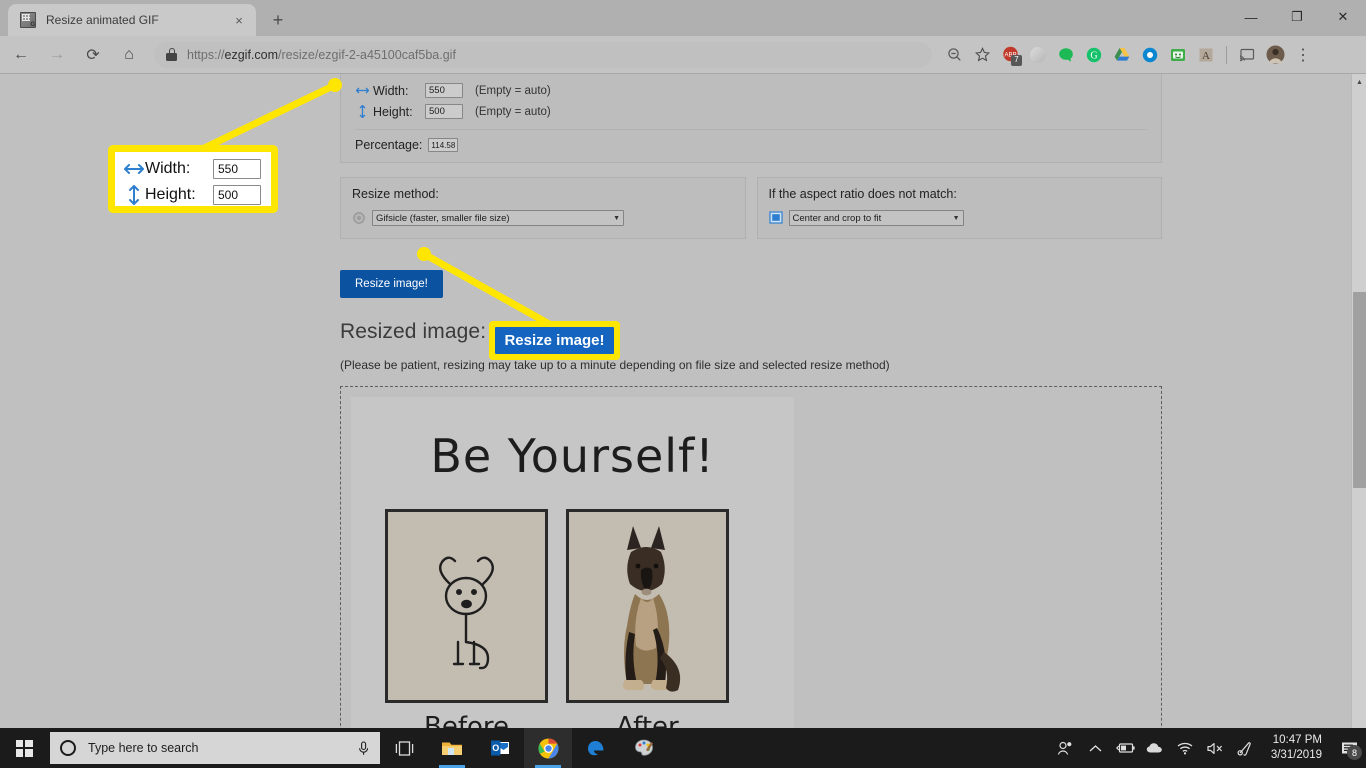 This screenshot has height=768, width=1366. What do you see at coordinates (102, 20) in the screenshot?
I see `tab-title: Resize animated GIF` at bounding box center [102, 20].